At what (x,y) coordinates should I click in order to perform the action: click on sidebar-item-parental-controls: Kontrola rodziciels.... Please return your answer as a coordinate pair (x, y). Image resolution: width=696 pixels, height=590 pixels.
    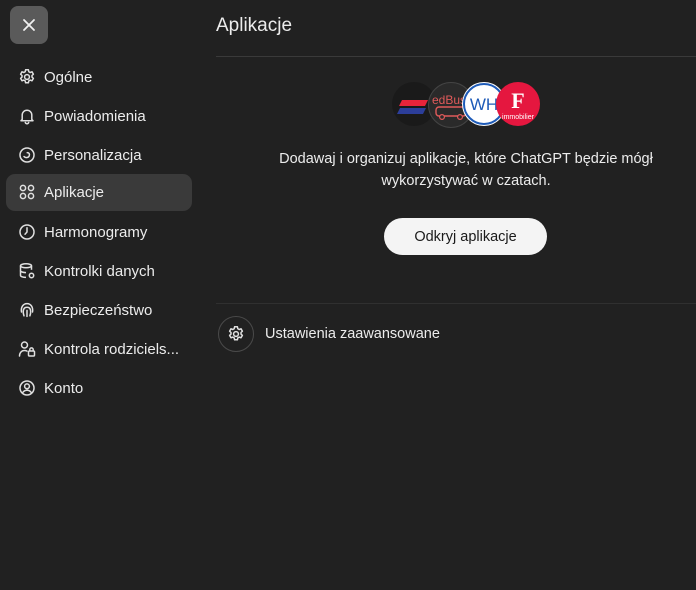
    Looking at the image, I should click on (99, 349).